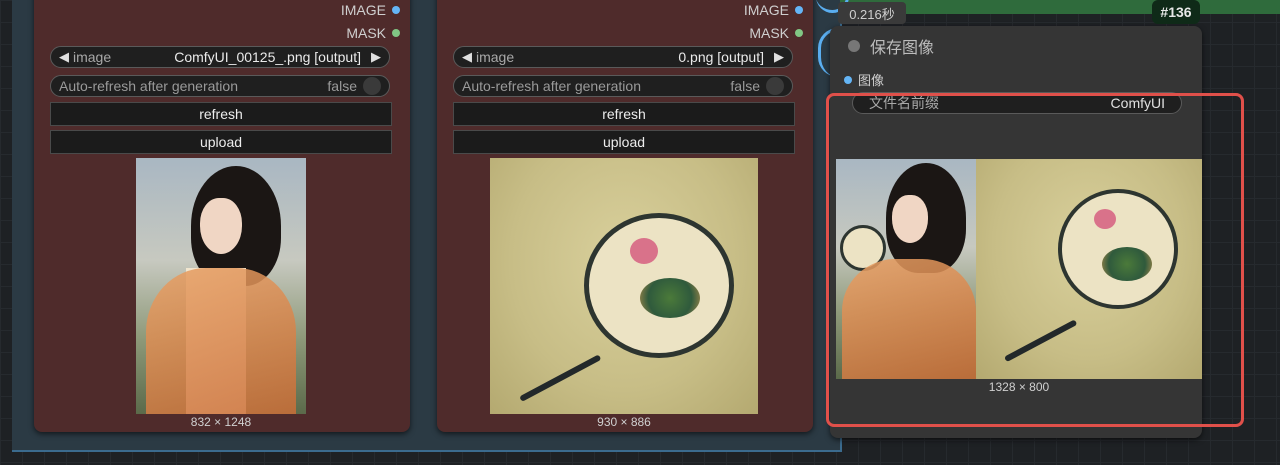  I want to click on collapse-dot-icon, so click(854, 46).